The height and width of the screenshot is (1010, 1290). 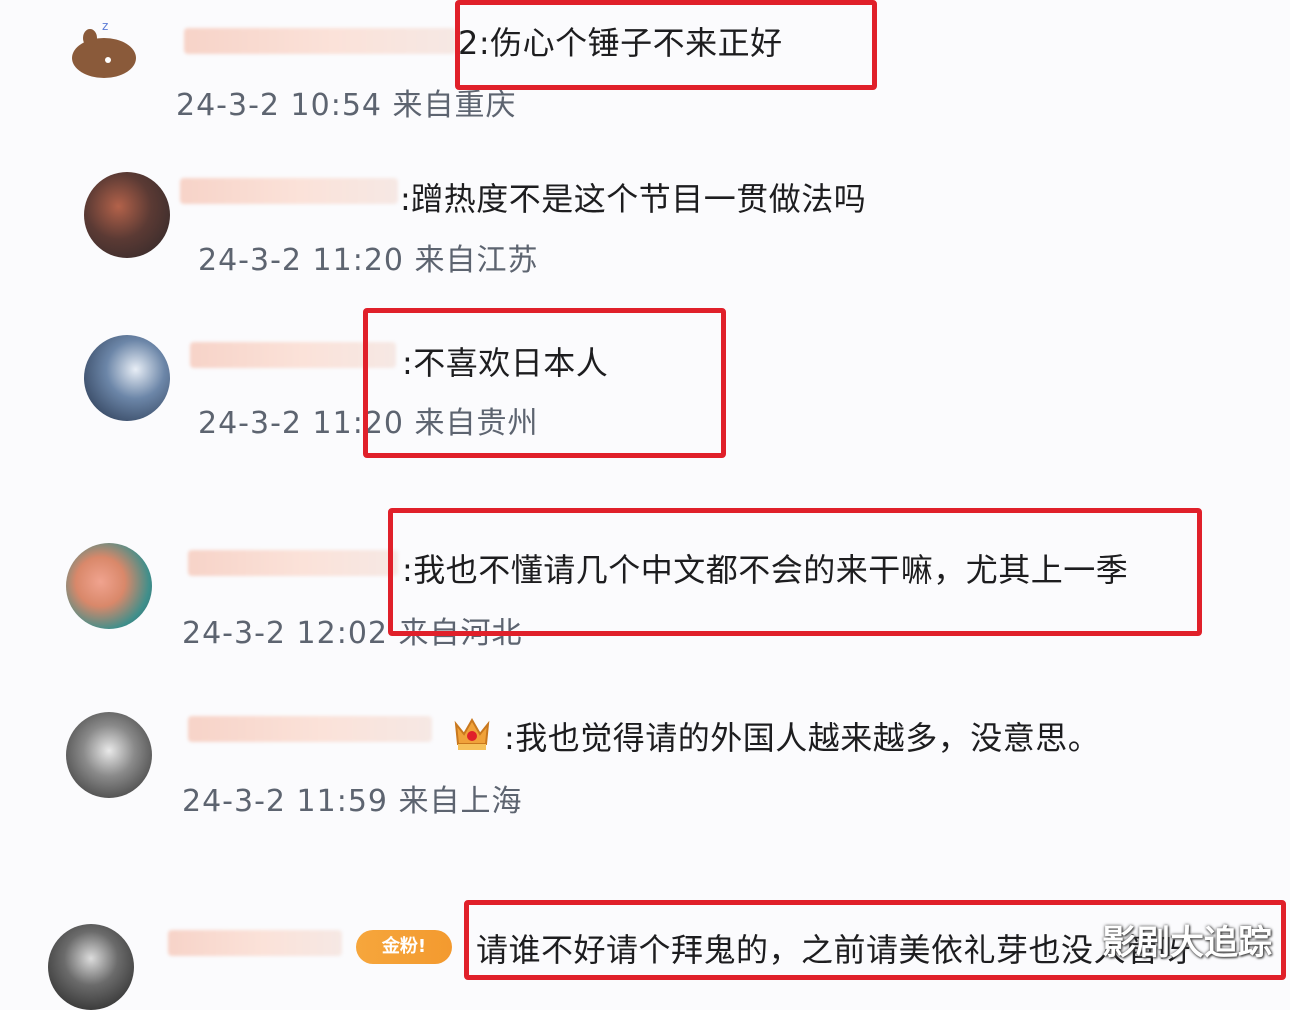 I want to click on comment-text: :我也觉得请的外国人越来越多，没意思。, so click(x=802, y=738).